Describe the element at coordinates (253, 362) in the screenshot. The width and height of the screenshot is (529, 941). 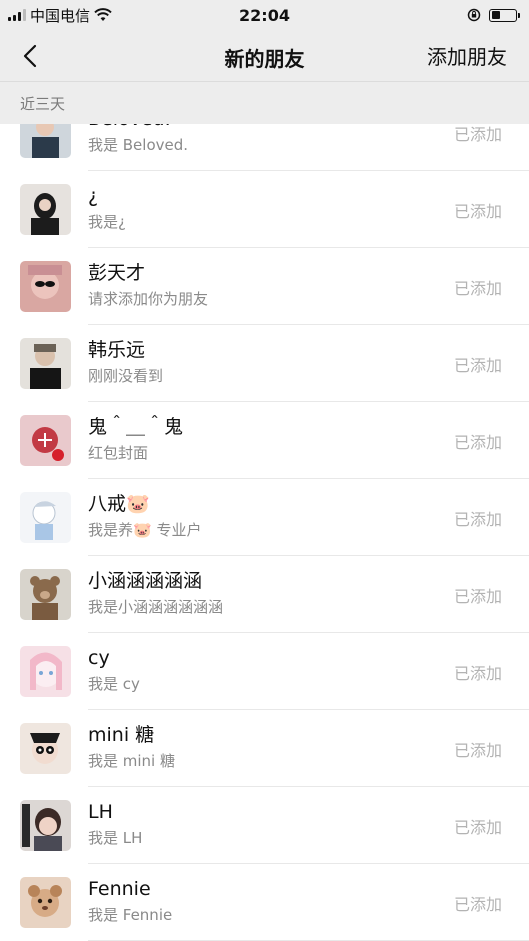
I see `row-text: 韩乐远 刚刚没看到` at that location.